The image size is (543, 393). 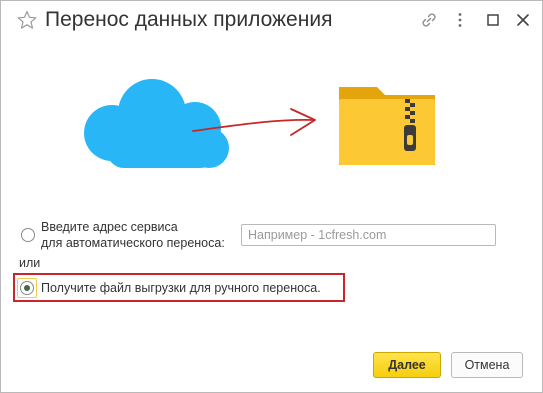 I want to click on next-button: Далее, so click(x=407, y=365).